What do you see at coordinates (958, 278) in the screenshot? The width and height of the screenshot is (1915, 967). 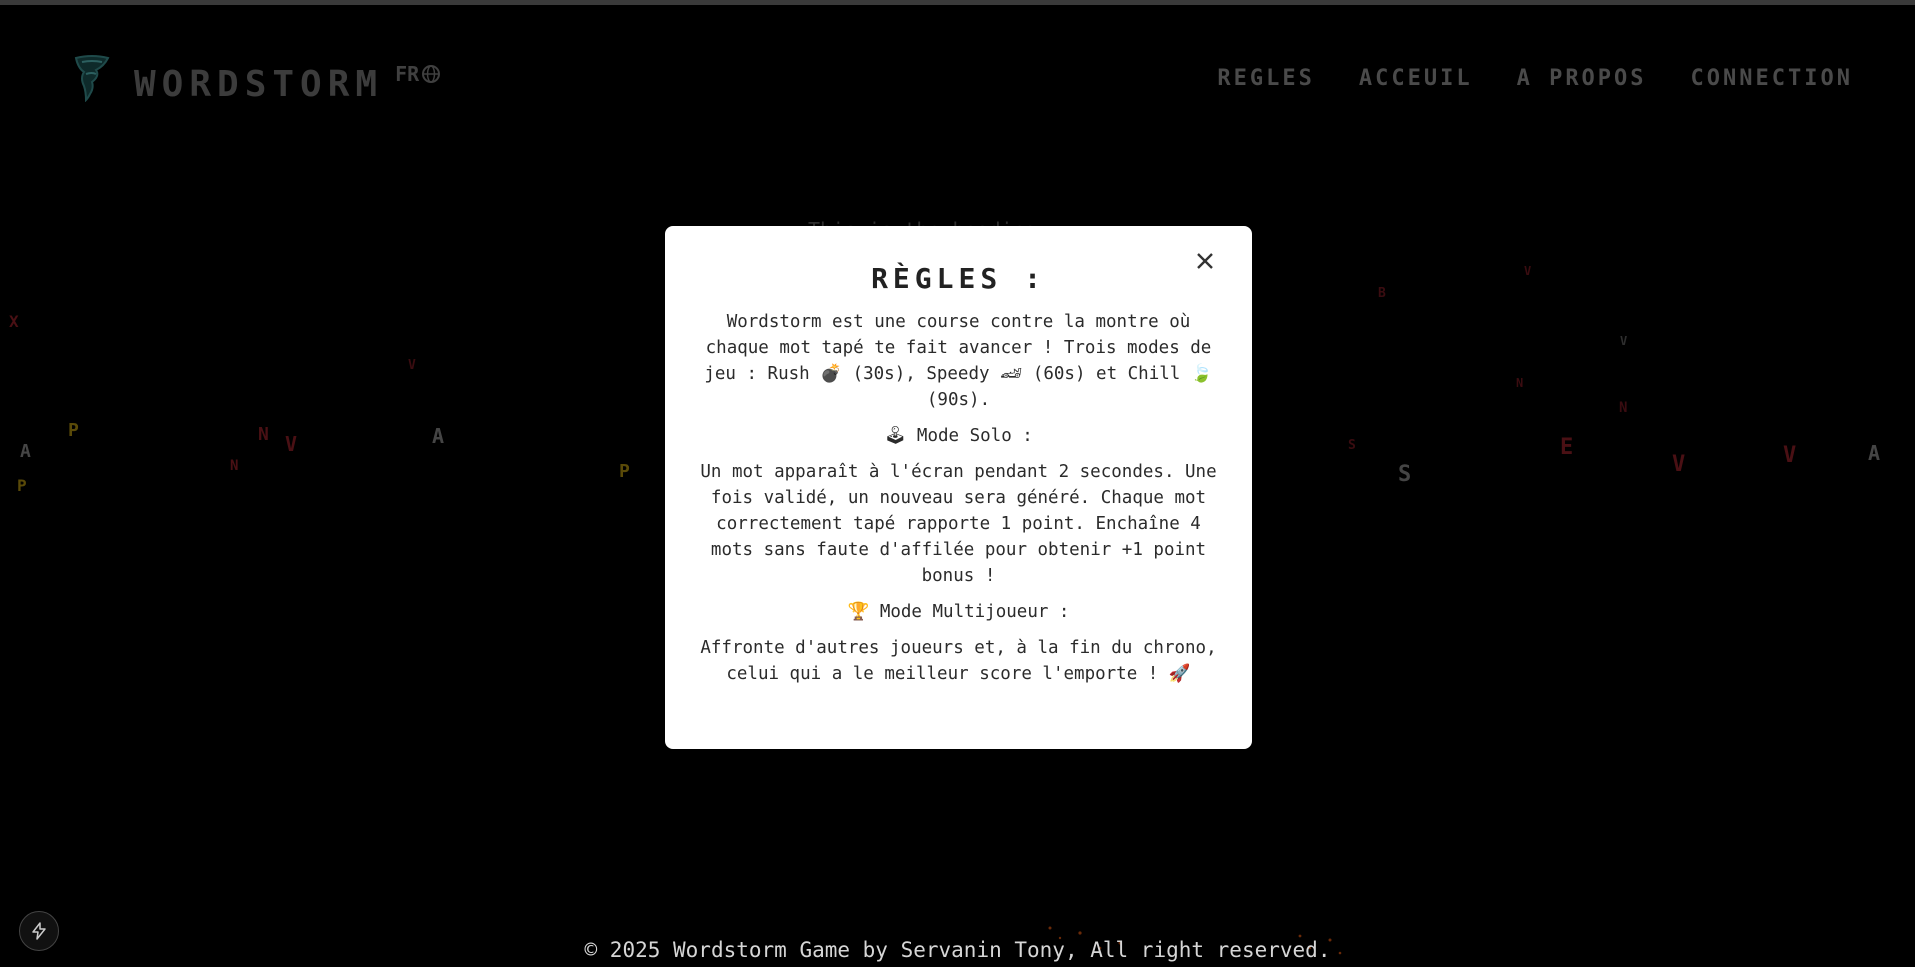 I see `modal-title: RÈGLES :` at bounding box center [958, 278].